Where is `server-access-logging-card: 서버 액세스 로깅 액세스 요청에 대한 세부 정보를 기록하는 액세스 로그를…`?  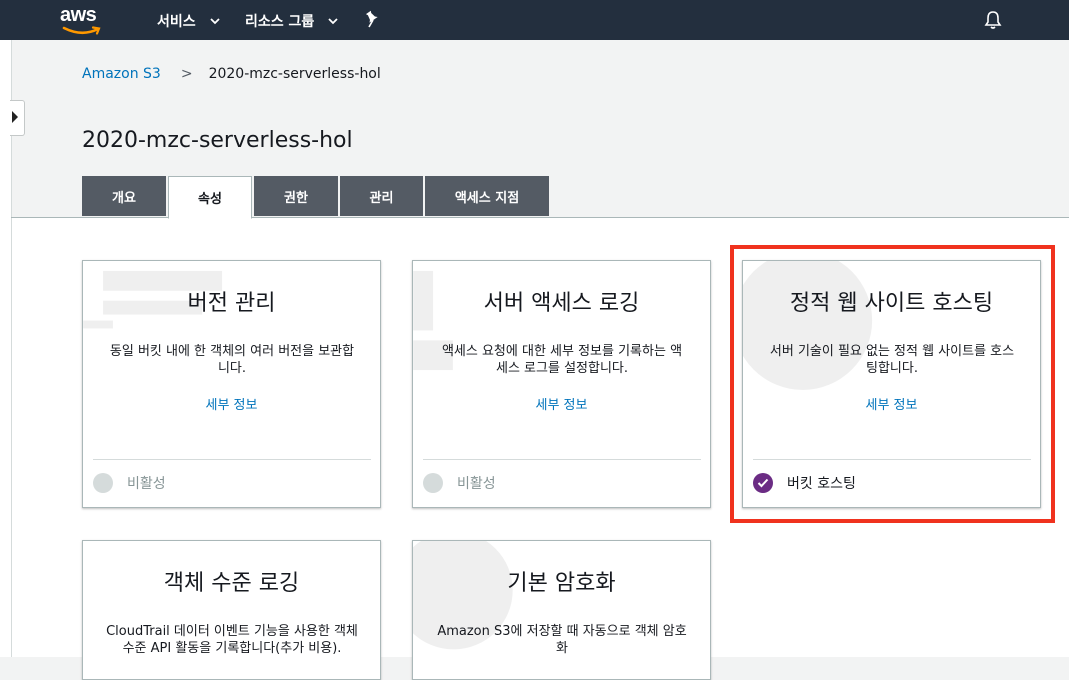 server-access-logging-card: 서버 액세스 로깅 액세스 요청에 대한 세부 정보를 기록하는 액세스 로그를… is located at coordinates (561, 384).